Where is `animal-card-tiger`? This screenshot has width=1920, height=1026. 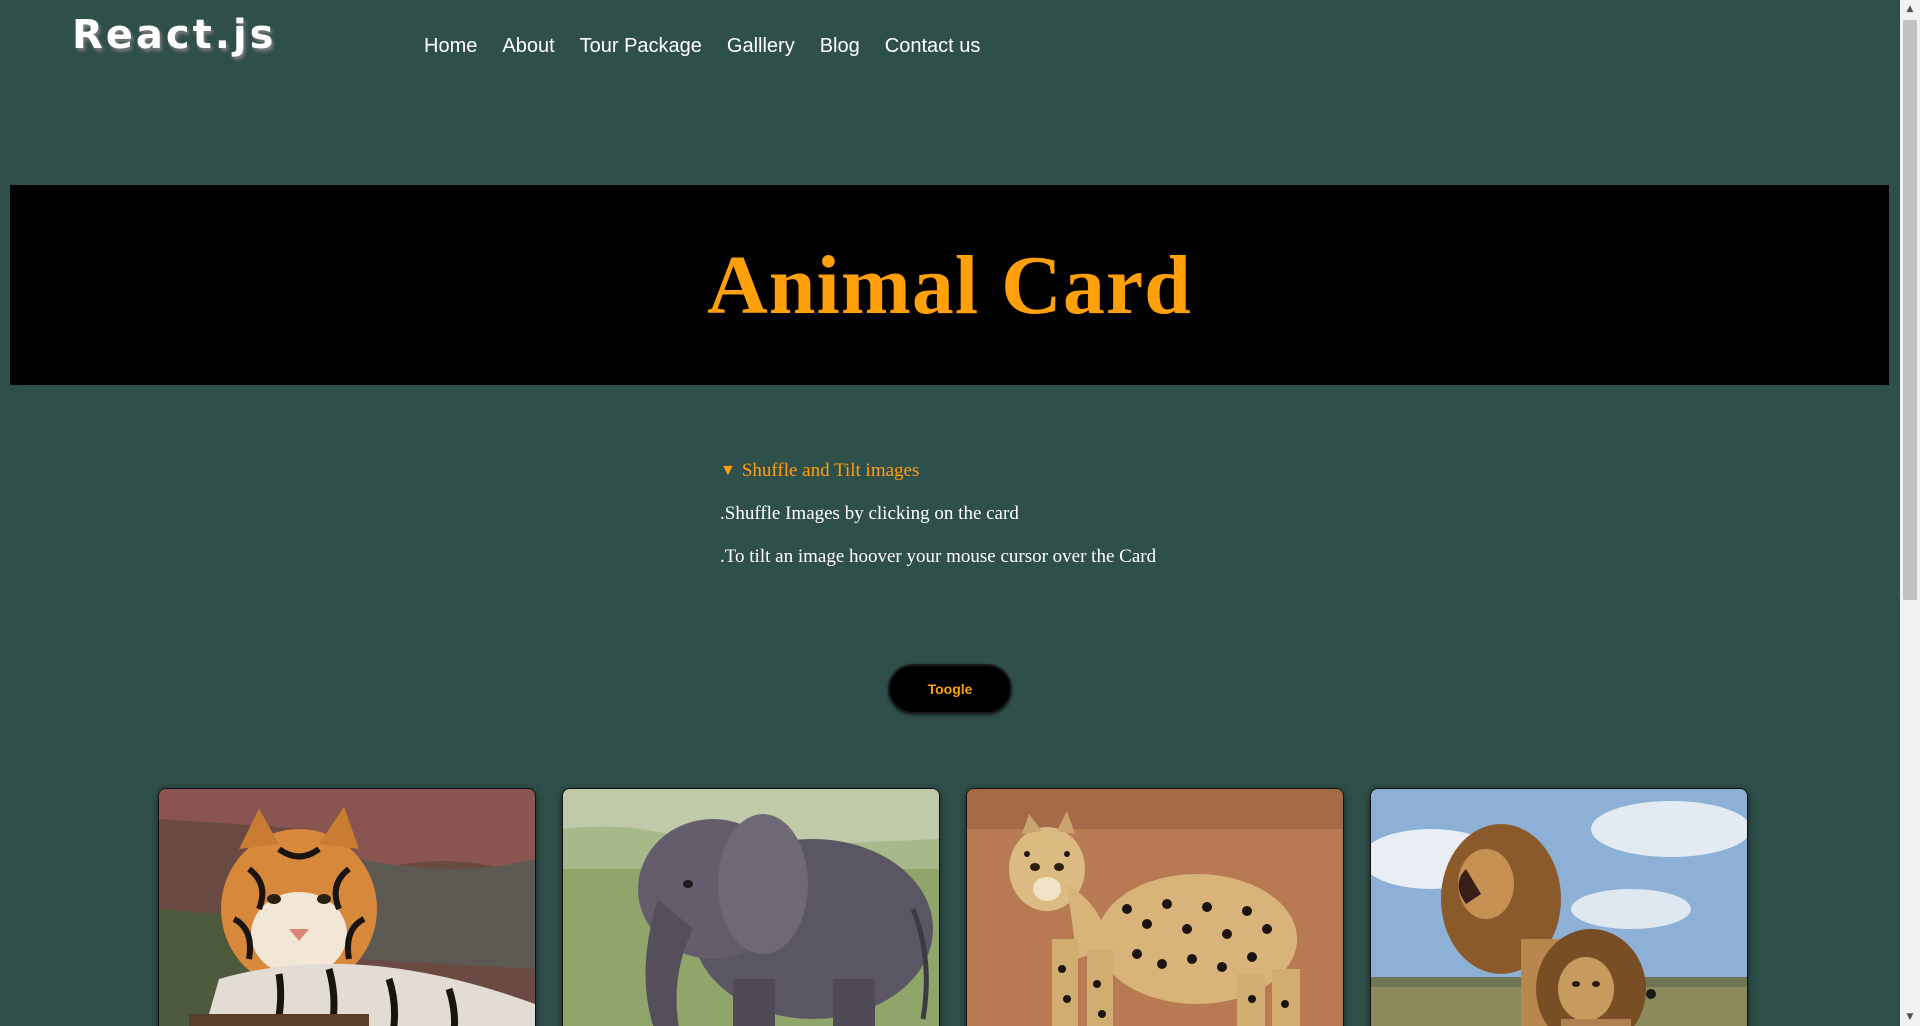 animal-card-tiger is located at coordinates (347, 907).